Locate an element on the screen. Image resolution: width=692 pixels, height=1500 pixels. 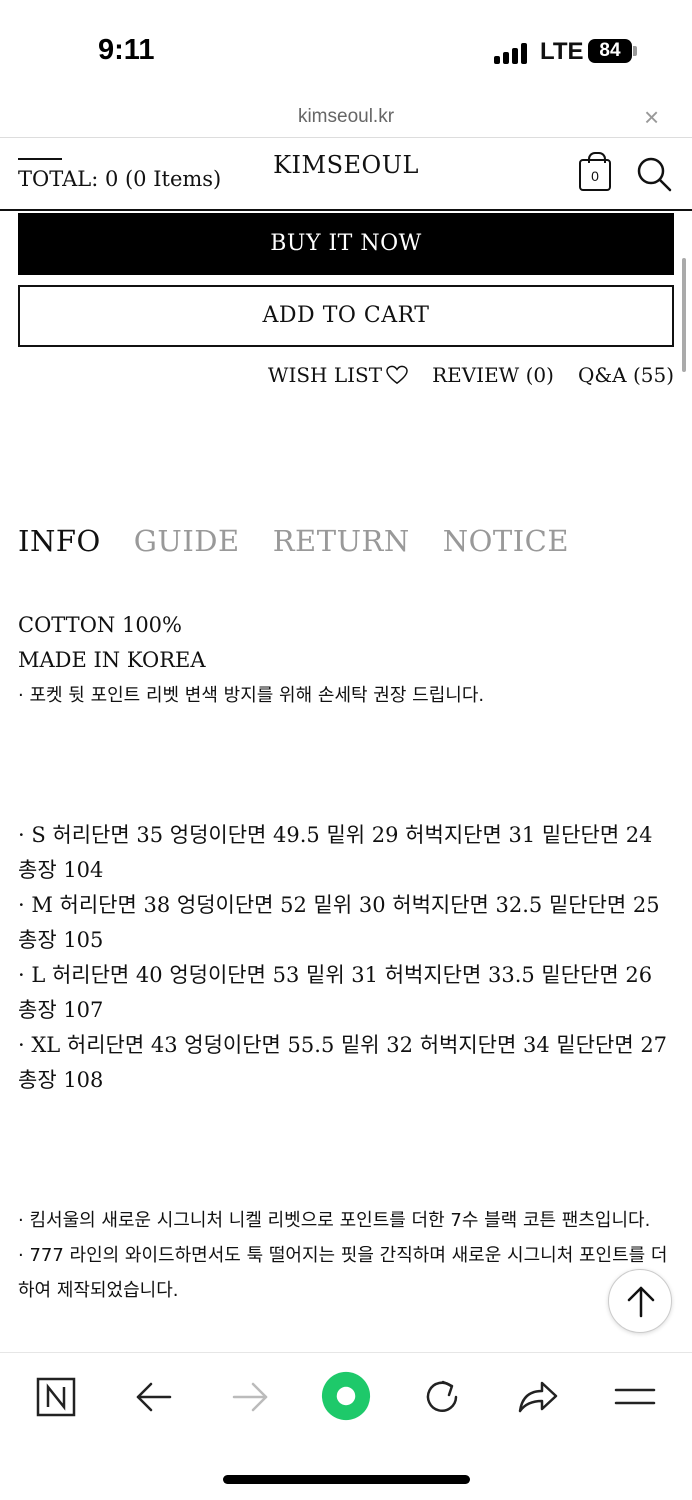
info-tabs: INFO GUIDE RETURN NOTICE is located at coordinates (293, 541).